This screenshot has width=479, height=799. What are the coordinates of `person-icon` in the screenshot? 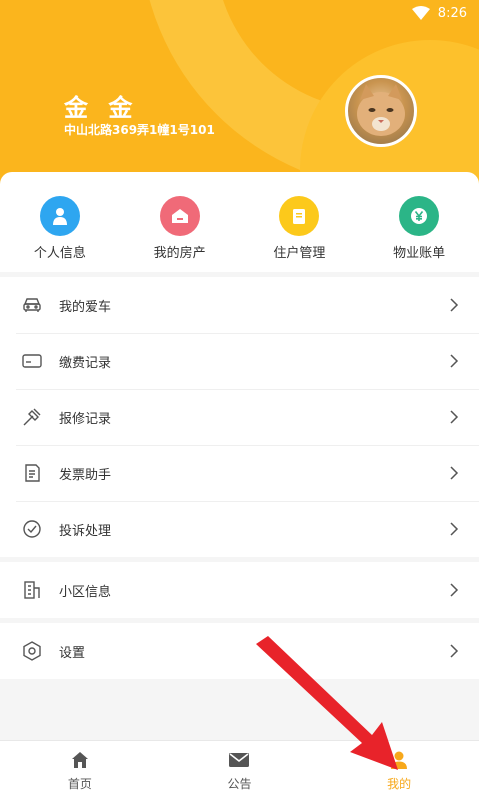 It's located at (59, 216).